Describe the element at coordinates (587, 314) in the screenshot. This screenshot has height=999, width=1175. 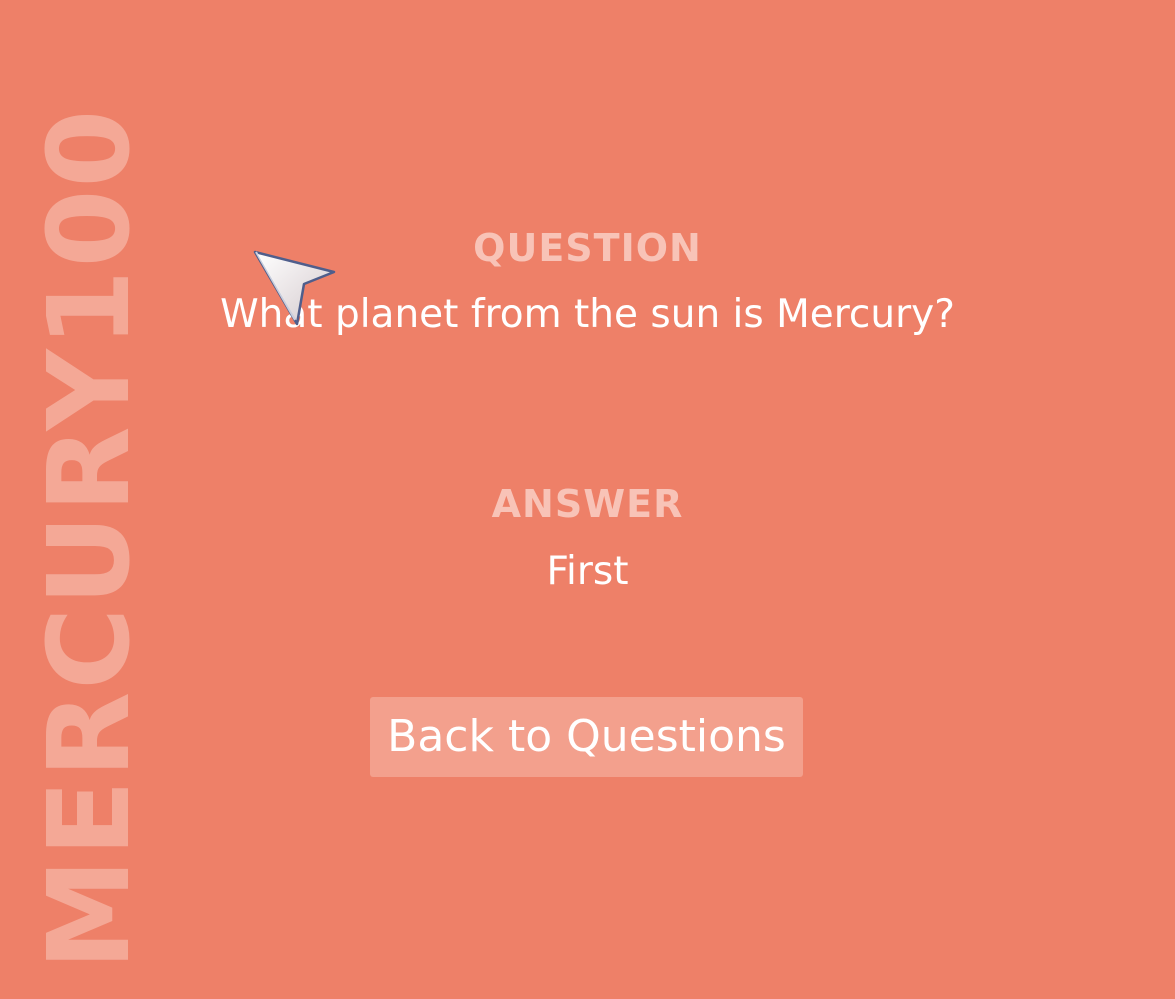
I see `question-text: What planet from the sun is Mercury?` at that location.